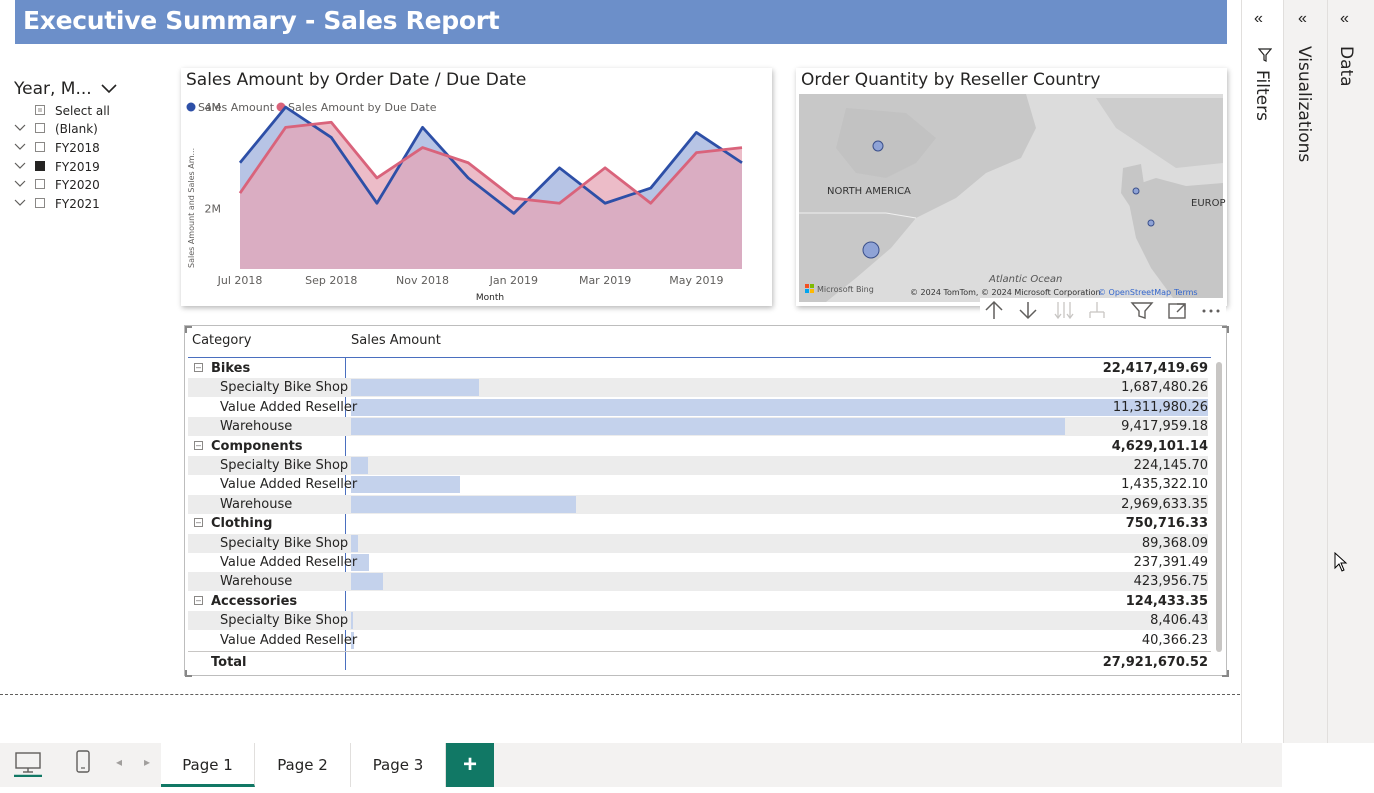 This screenshot has height=793, width=1374. I want to click on vertical-scrollbar, so click(1219, 507).